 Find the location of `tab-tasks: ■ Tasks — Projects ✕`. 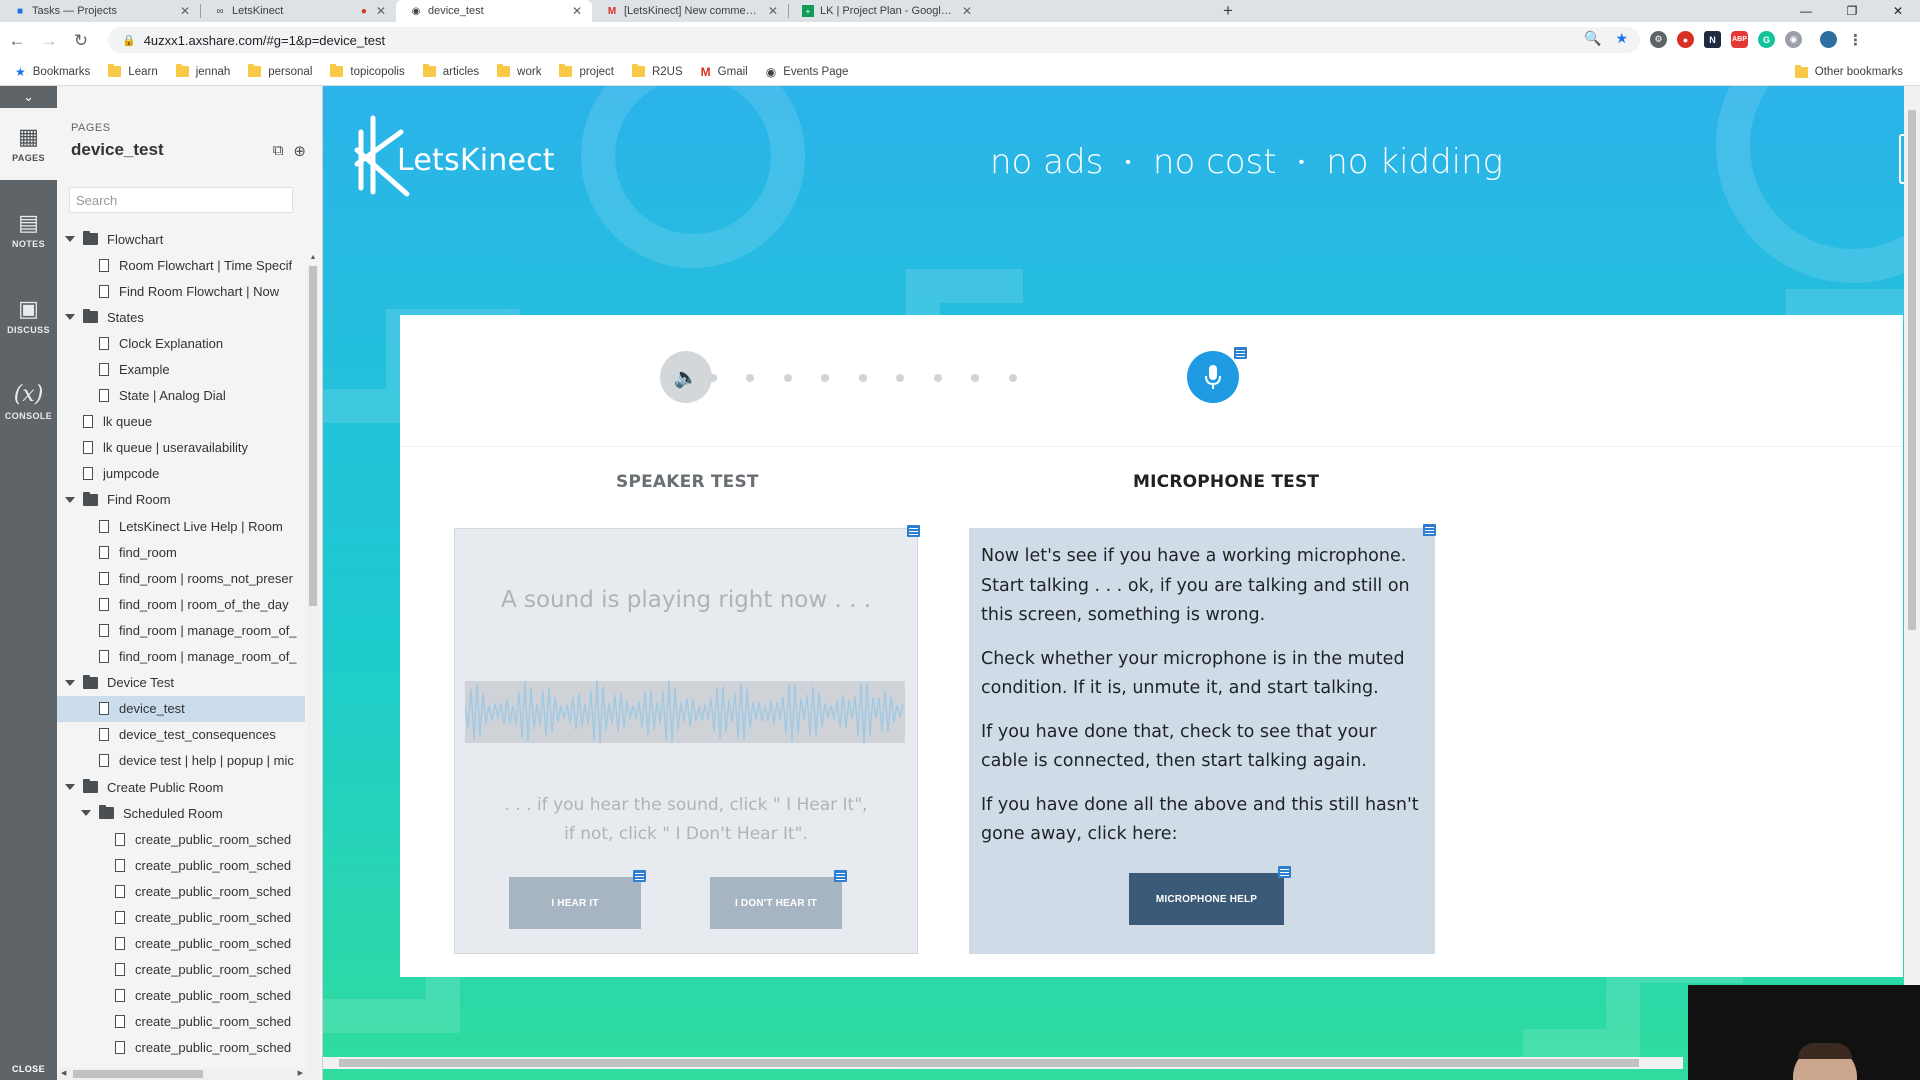

tab-tasks: ■ Tasks — Projects ✕ is located at coordinates (100, 11).